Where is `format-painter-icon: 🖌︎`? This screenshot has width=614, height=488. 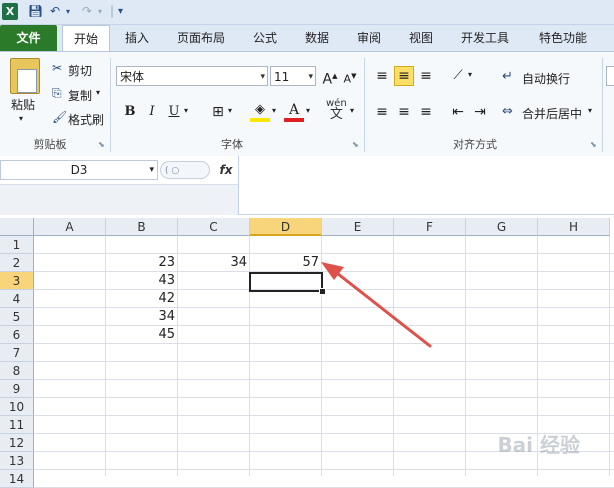
format-painter-icon: 🖌︎ is located at coordinates (59, 117).